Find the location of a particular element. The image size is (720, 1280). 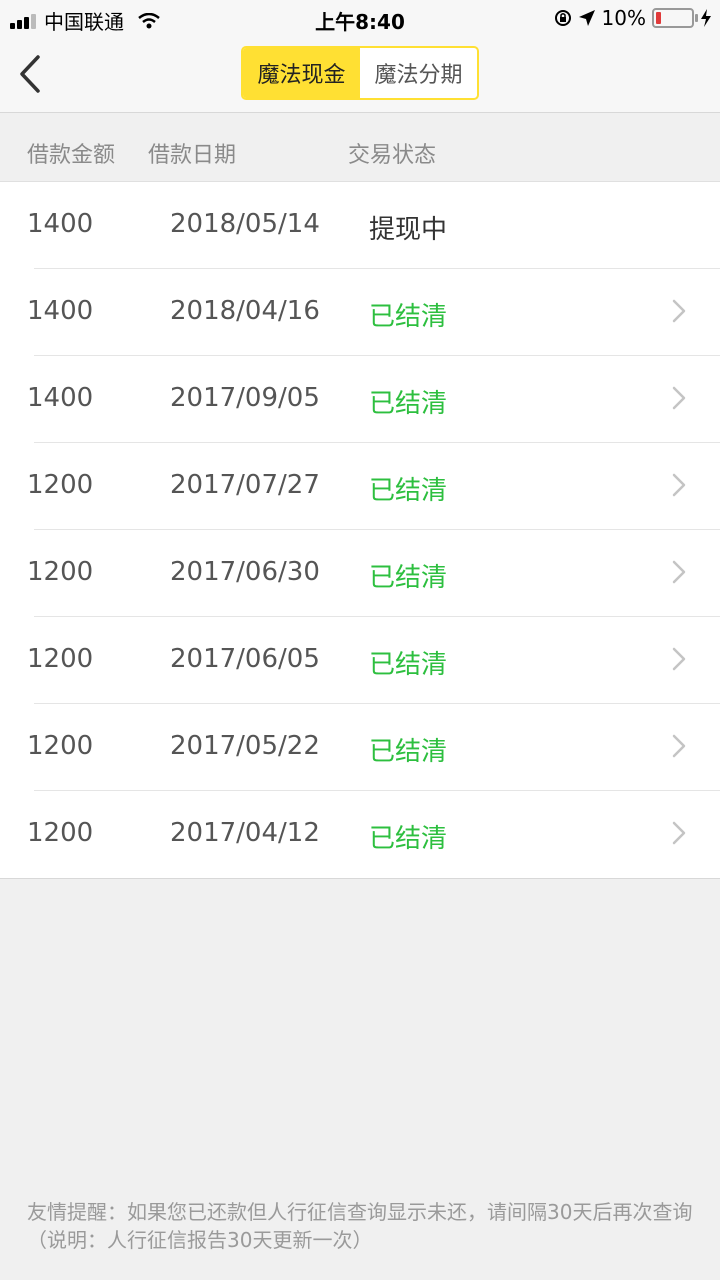

product-segmented-control: 魔法现金 魔法分期 is located at coordinates (360, 73).